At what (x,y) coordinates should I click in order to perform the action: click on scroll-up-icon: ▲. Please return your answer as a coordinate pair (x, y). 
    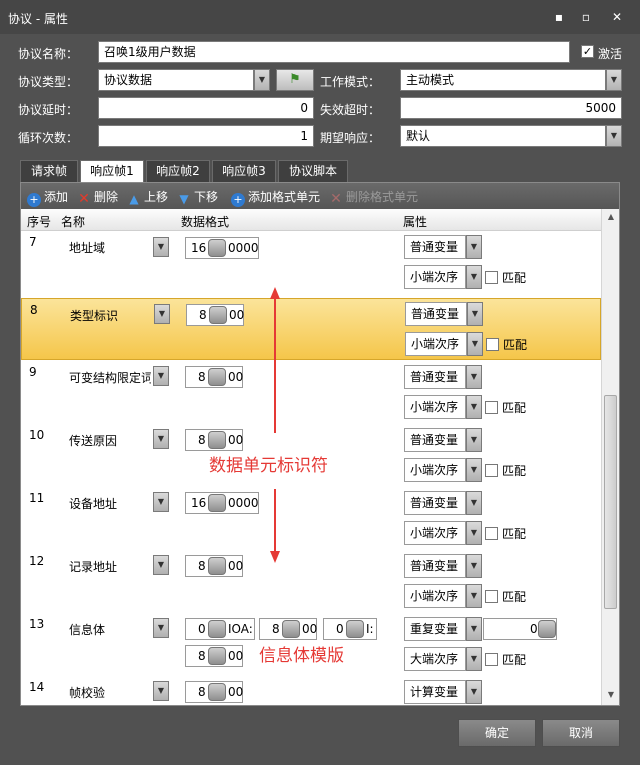
    Looking at the image, I should click on (611, 217).